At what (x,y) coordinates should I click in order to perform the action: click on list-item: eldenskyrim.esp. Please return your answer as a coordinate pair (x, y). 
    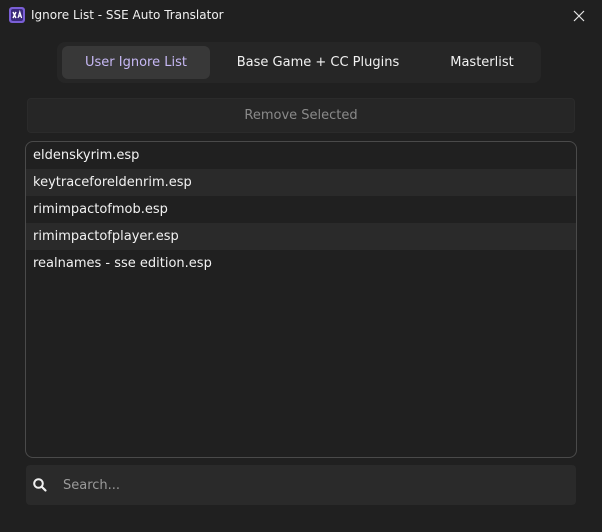
    Looking at the image, I should click on (301, 155).